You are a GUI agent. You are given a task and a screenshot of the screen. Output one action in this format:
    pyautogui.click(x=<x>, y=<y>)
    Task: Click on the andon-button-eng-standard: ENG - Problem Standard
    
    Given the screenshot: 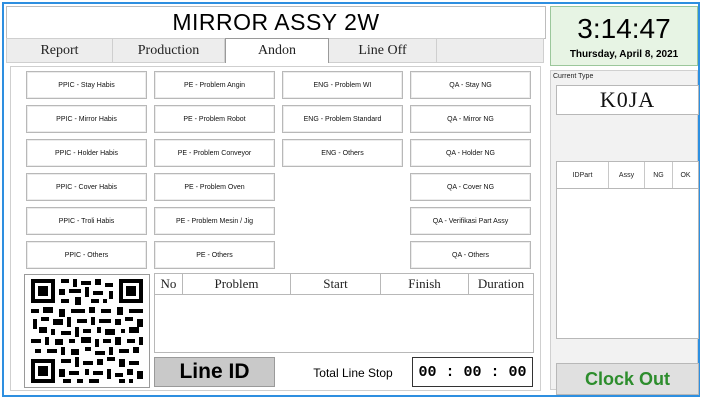 What is the action you would take?
    pyautogui.click(x=342, y=119)
    